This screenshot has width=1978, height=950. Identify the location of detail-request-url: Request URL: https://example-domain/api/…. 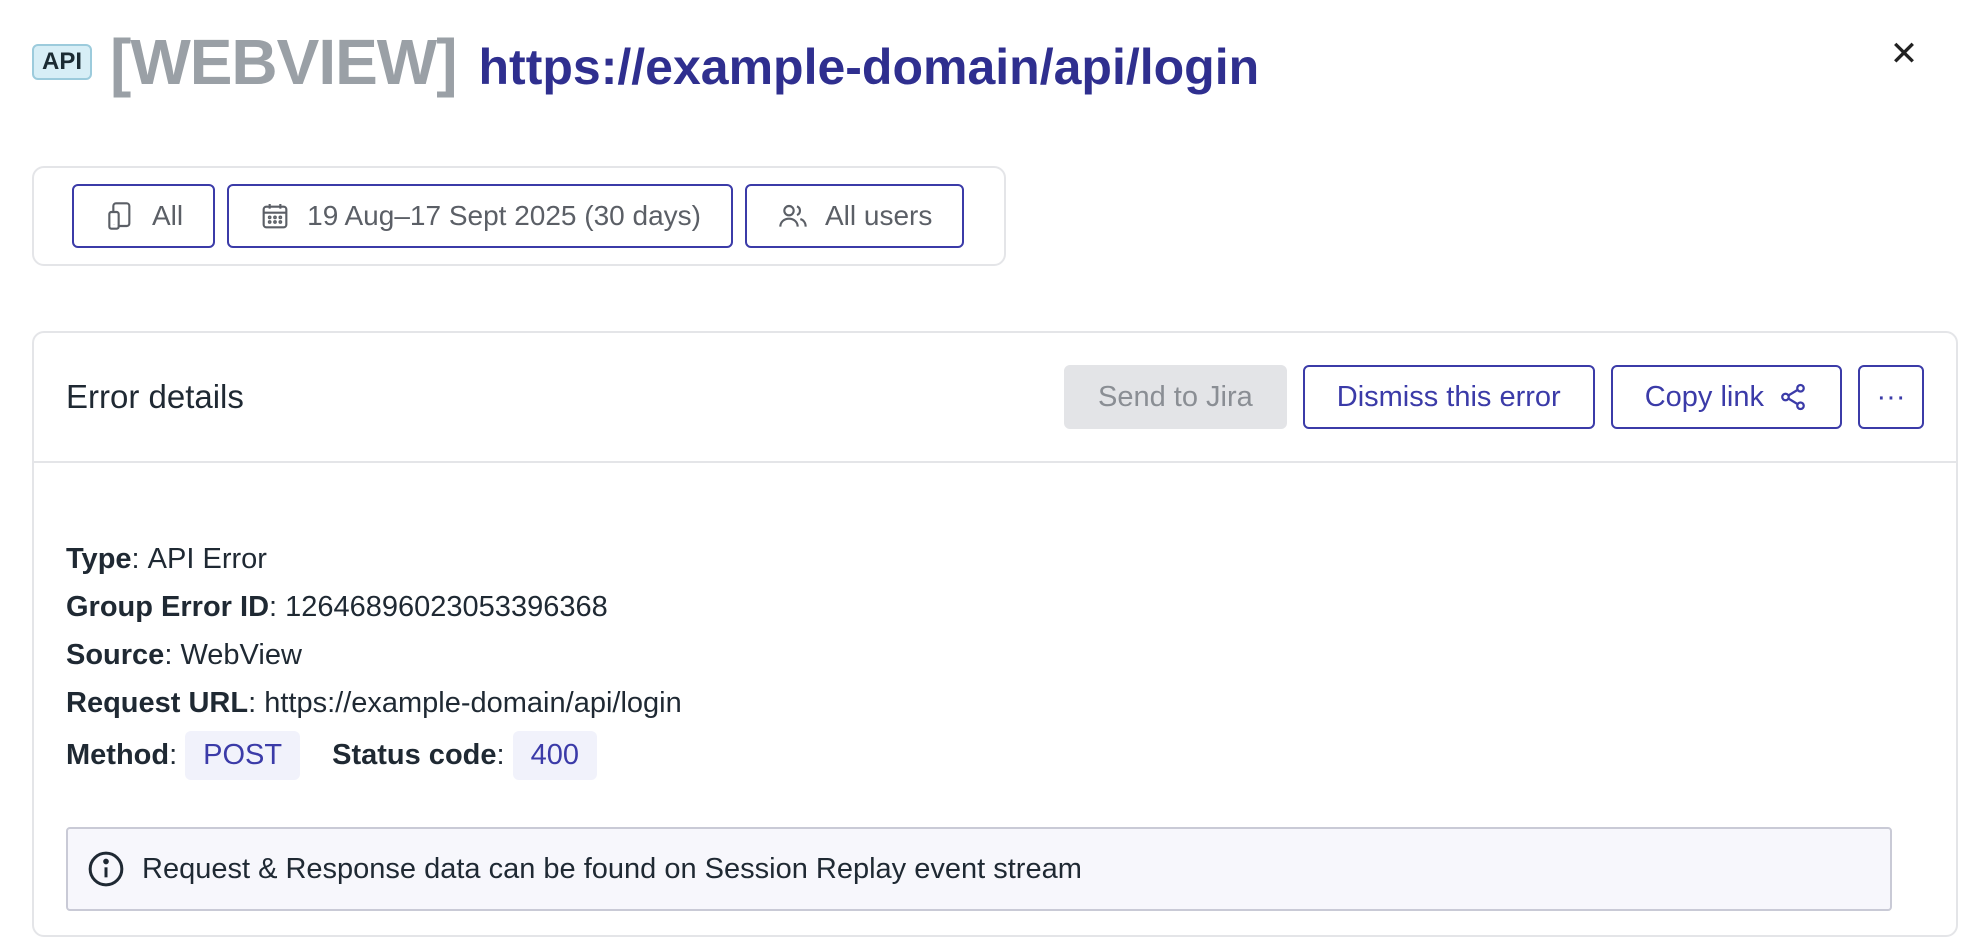
(374, 702).